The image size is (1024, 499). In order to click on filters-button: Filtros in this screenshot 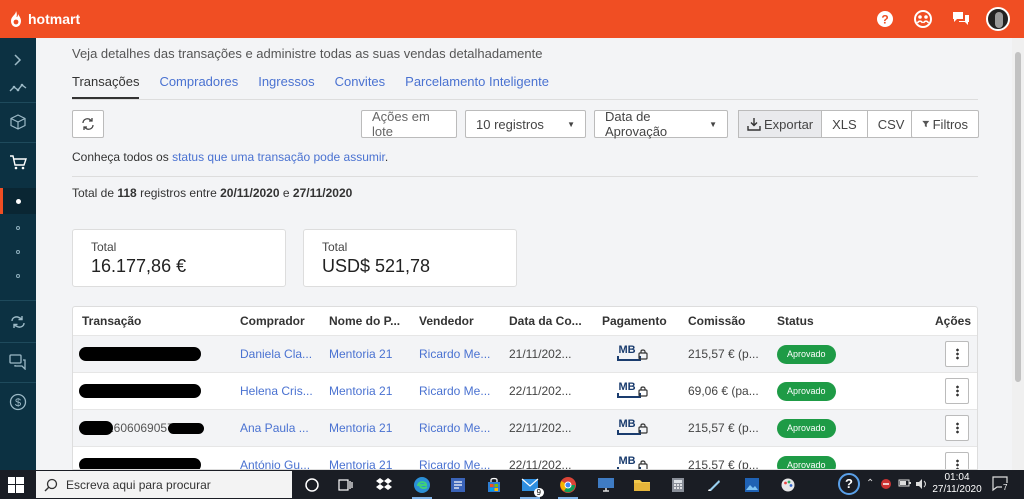, I will do `click(945, 124)`.